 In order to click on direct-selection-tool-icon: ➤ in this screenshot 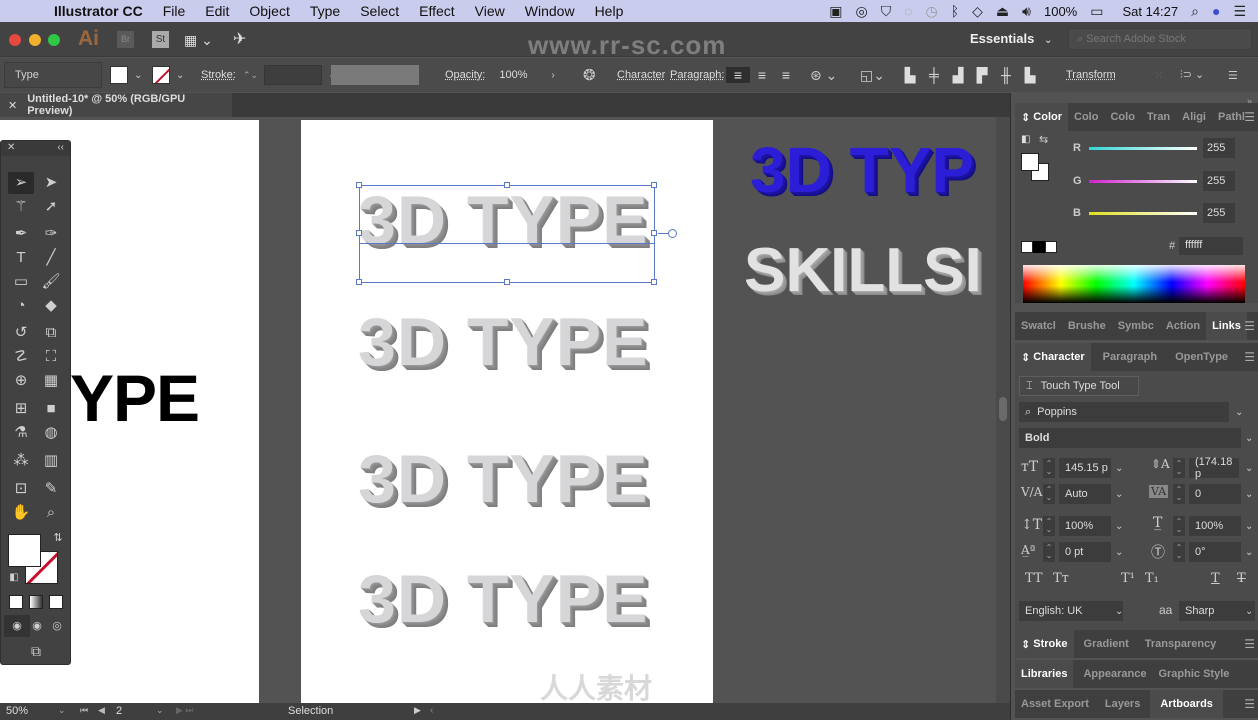, I will do `click(51, 183)`.